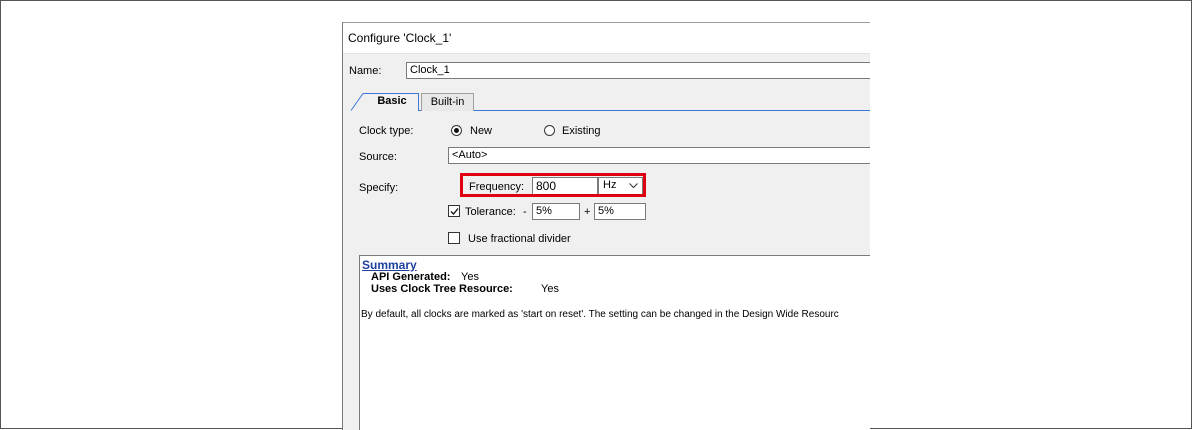 This screenshot has width=1192, height=430. I want to click on fractional-divider-checkbox, so click(454, 238).